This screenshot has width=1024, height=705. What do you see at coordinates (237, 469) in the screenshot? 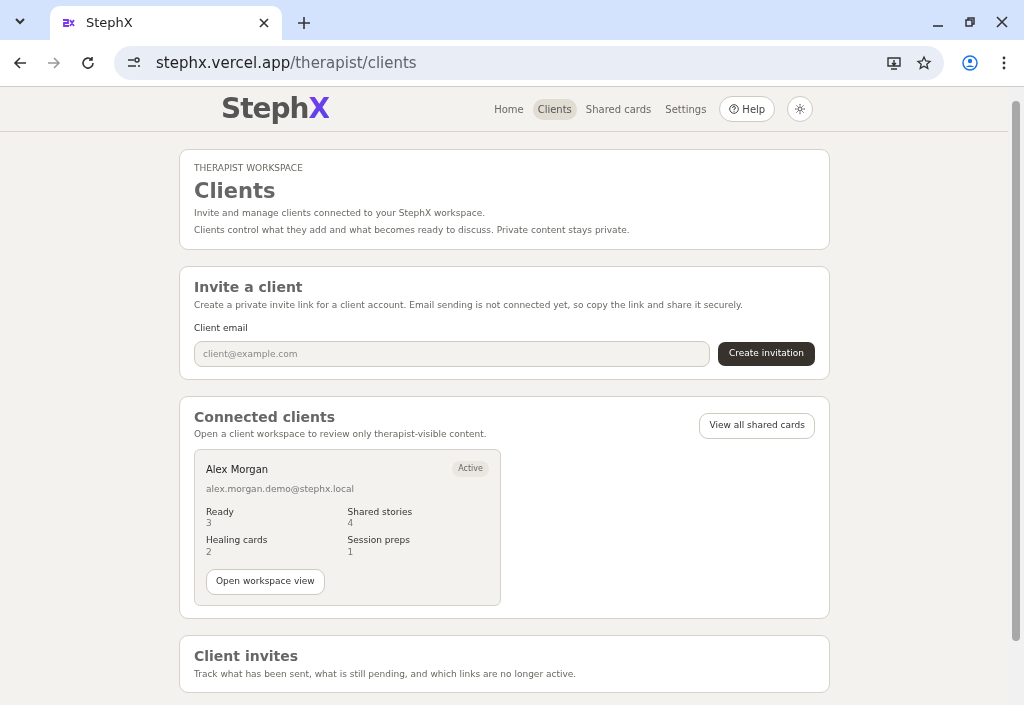
I see `client-name: Alex Morgan` at bounding box center [237, 469].